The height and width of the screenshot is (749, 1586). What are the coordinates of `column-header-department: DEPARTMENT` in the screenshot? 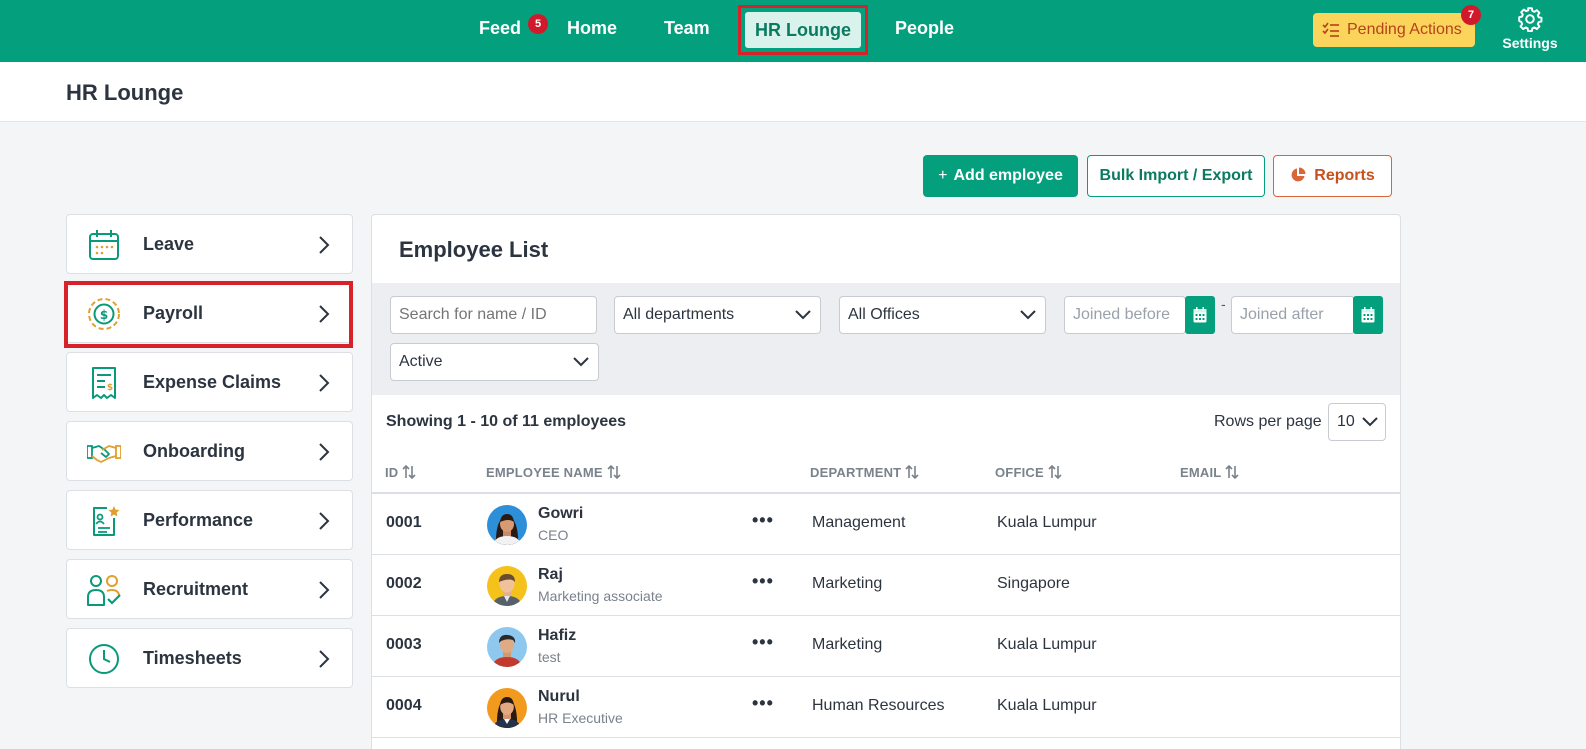 It's located at (864, 472).